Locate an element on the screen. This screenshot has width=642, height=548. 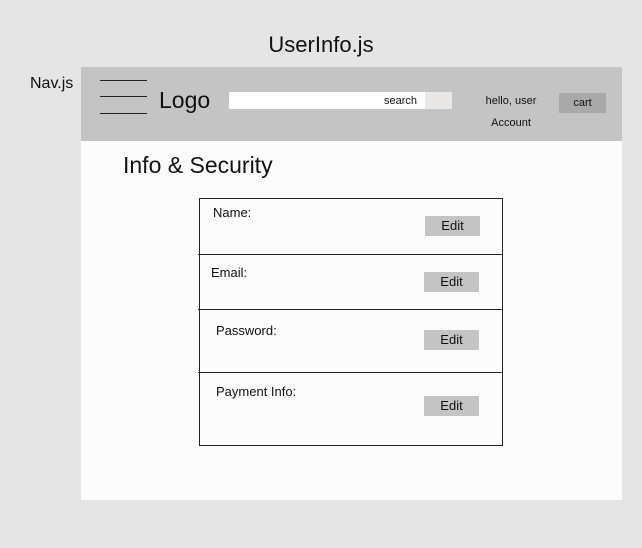
edit-email-button: Edit is located at coordinates (451, 282).